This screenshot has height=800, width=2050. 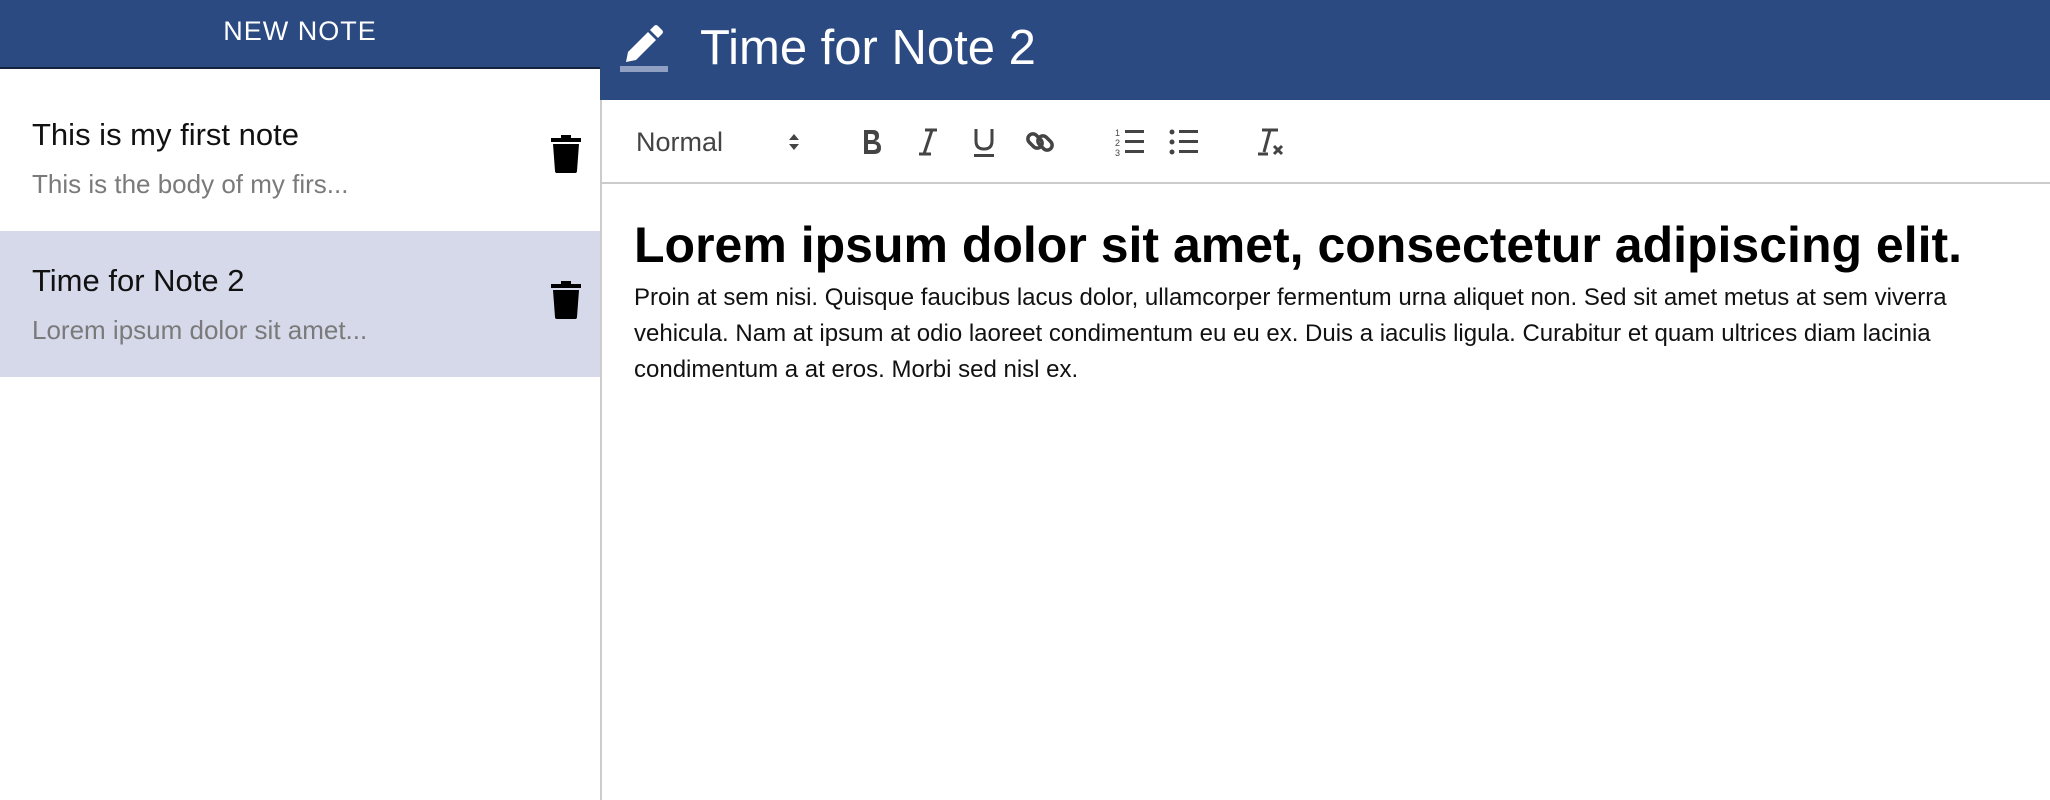 What do you see at coordinates (644, 48) in the screenshot?
I see `pencil-icon` at bounding box center [644, 48].